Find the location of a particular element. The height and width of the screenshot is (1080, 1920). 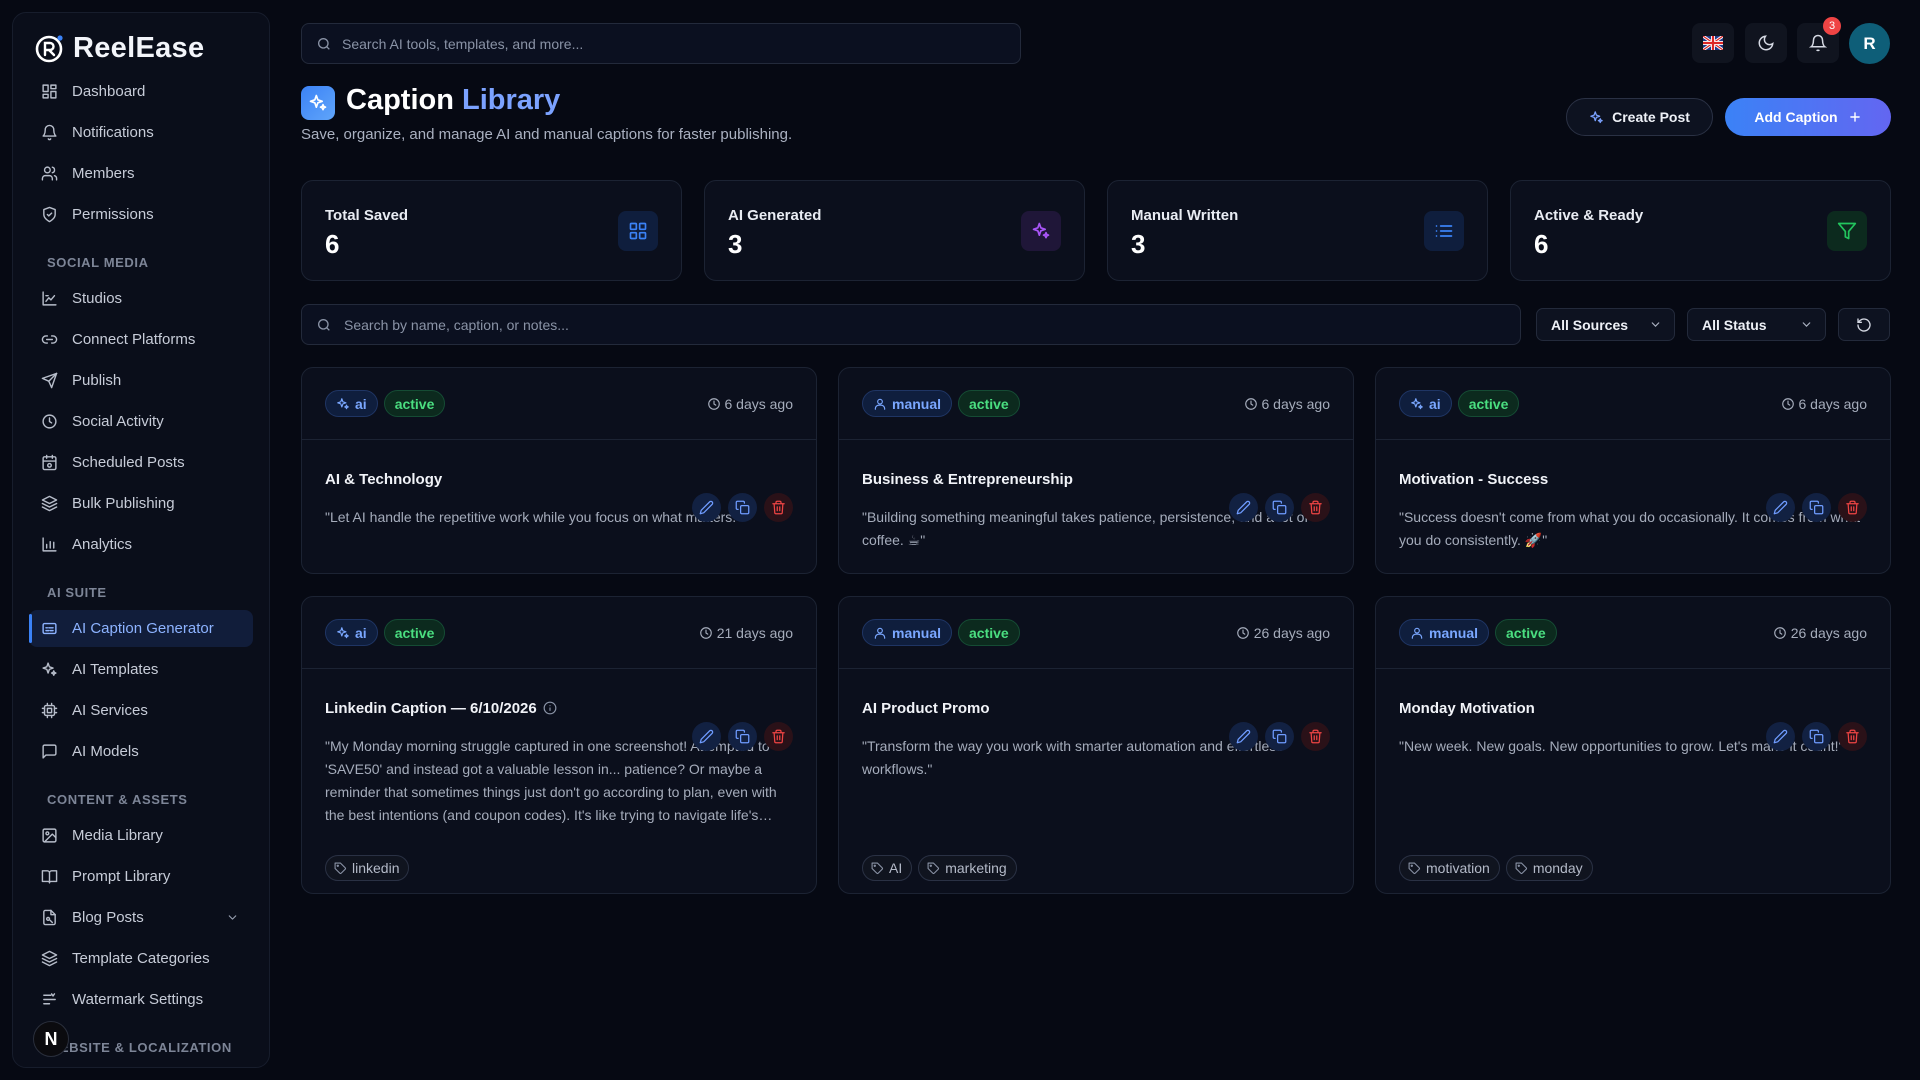

notifications-button: 3 is located at coordinates (1819, 40).